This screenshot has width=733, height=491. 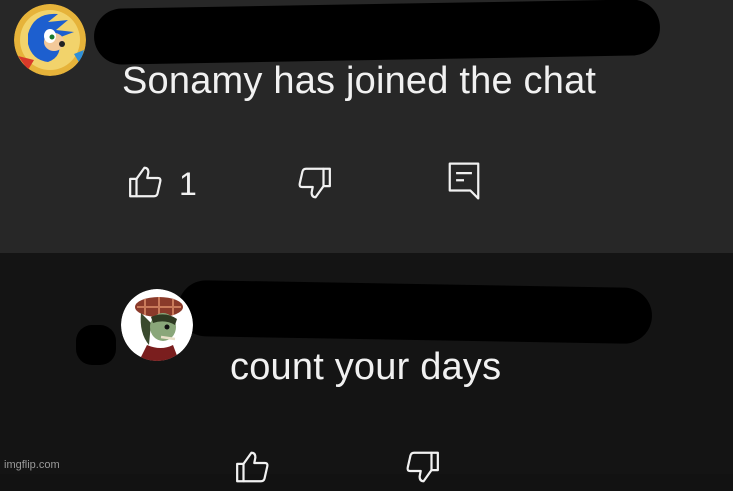 What do you see at coordinates (32, 465) in the screenshot?
I see `imgflip-watermark: imgflip.com` at bounding box center [32, 465].